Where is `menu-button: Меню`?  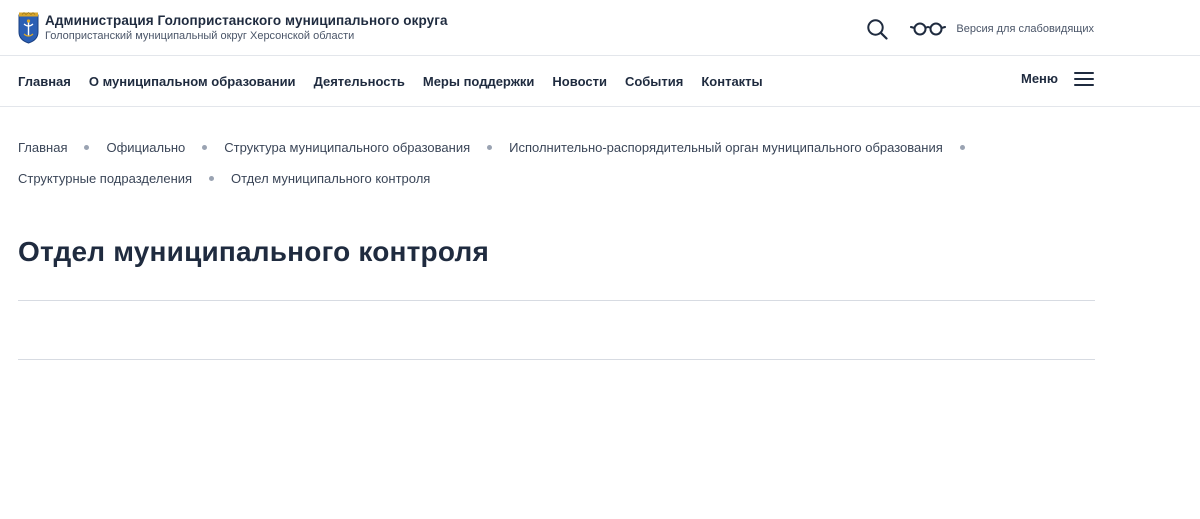 menu-button: Меню is located at coordinates (1057, 78).